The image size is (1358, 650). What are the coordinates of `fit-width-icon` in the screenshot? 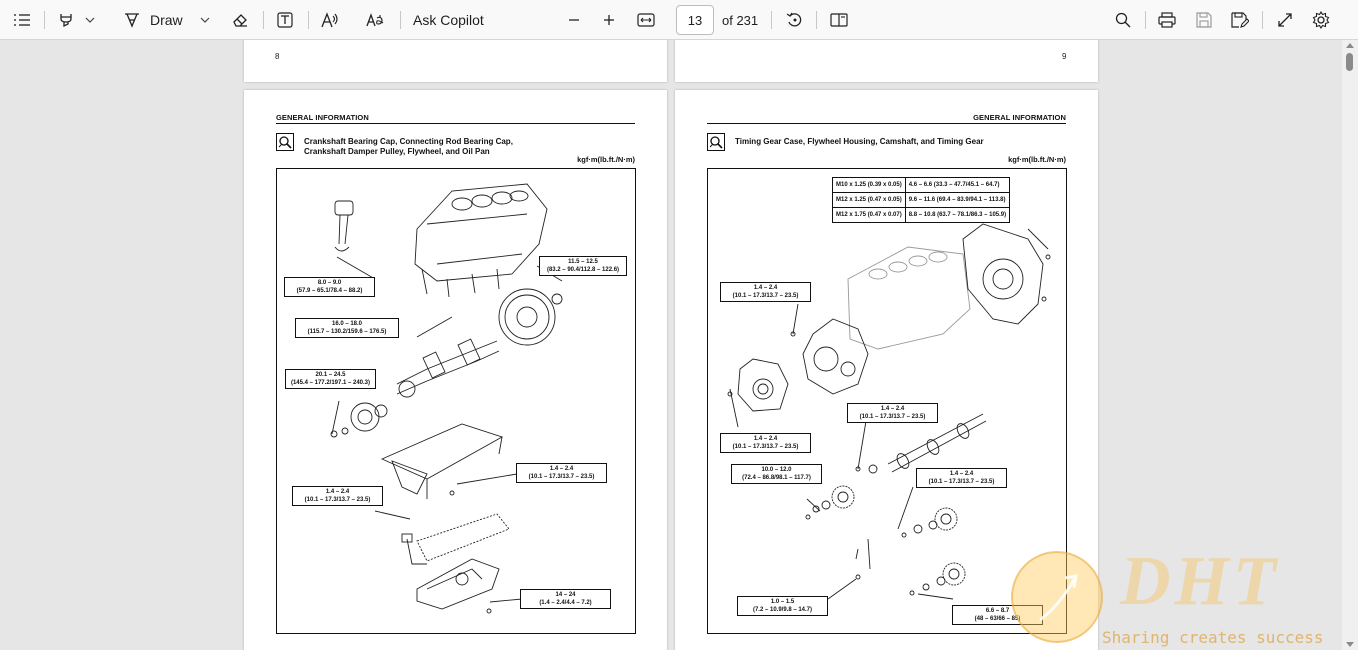 It's located at (646, 20).